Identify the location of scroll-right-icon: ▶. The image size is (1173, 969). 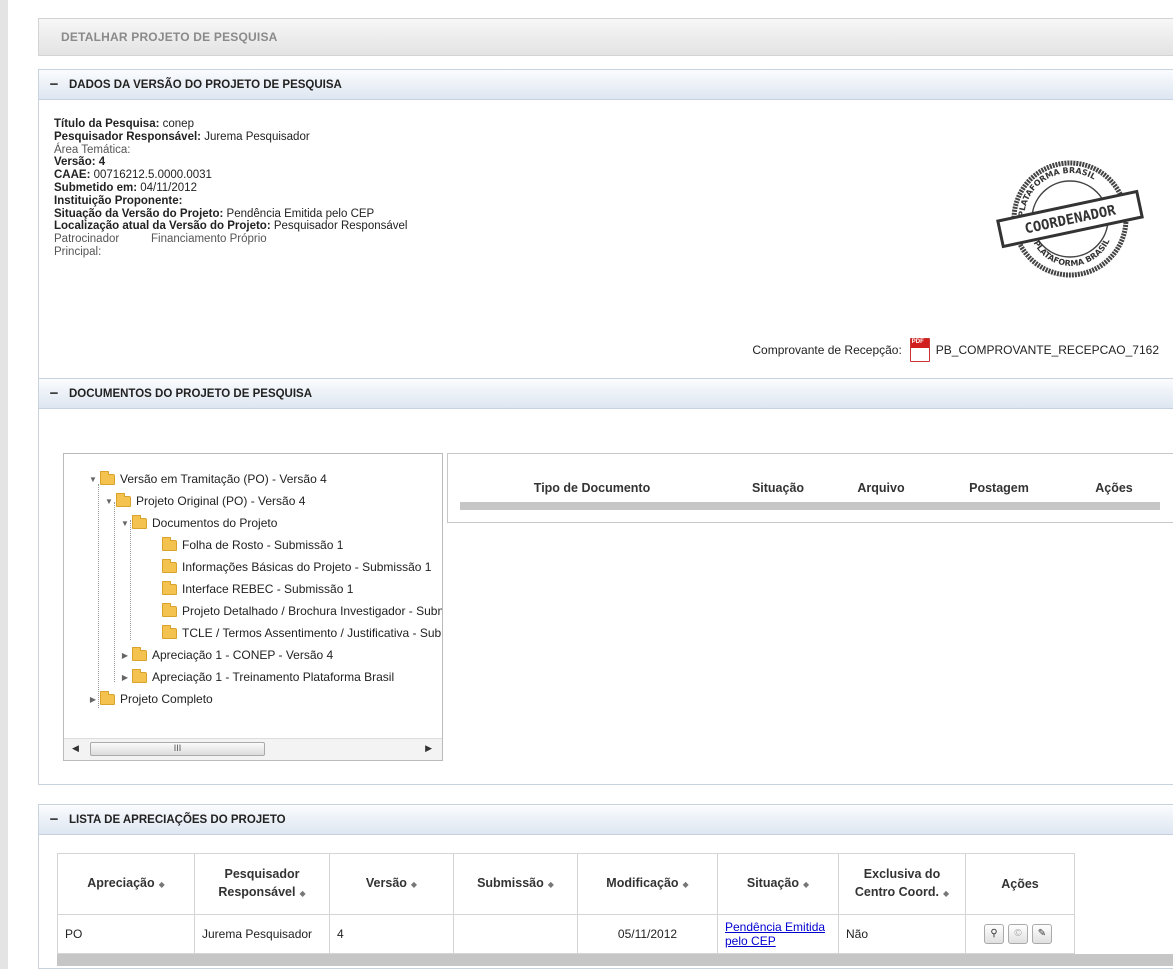
(428, 748).